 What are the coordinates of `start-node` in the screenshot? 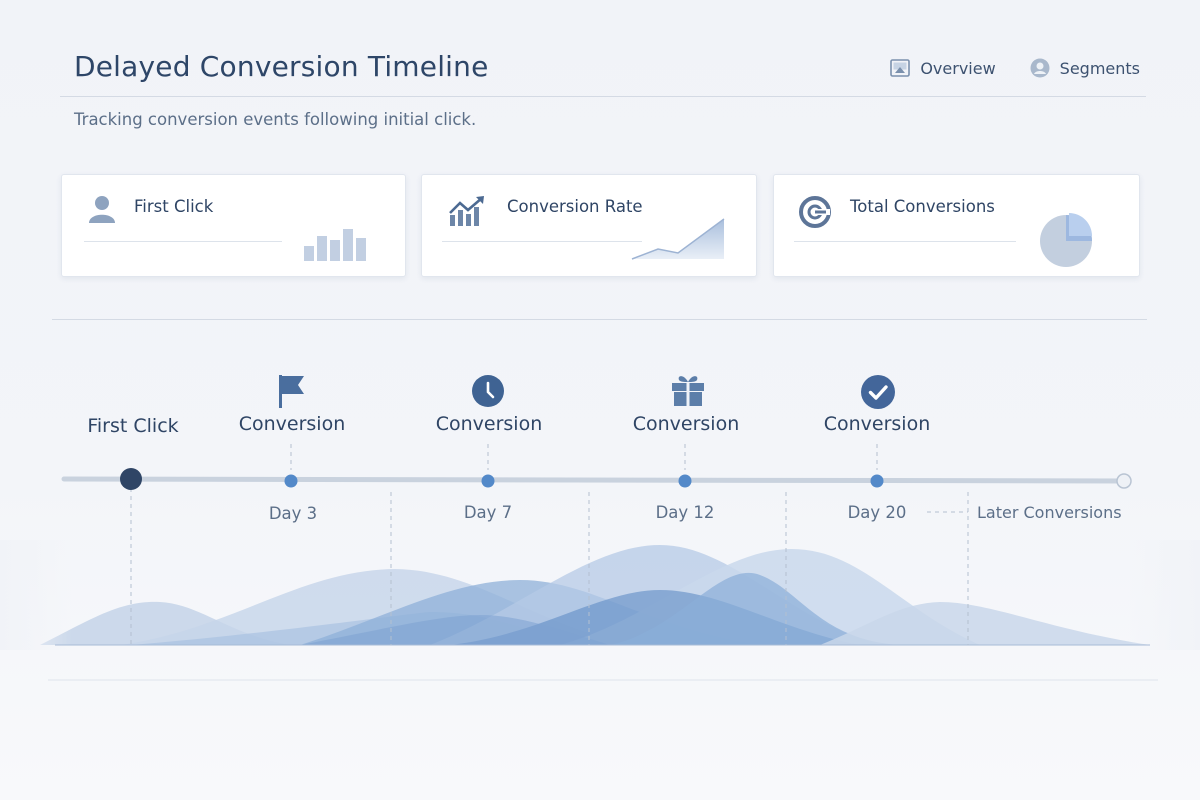 It's located at (131, 479).